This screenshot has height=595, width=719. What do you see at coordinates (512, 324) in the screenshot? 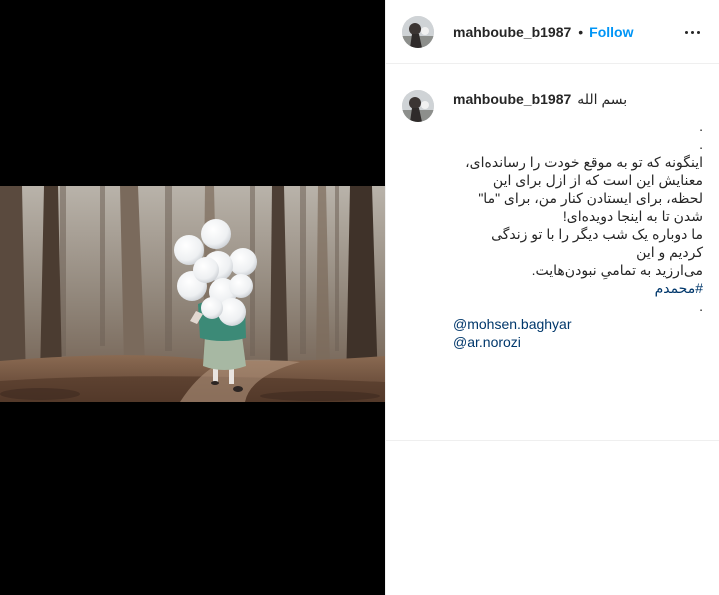
I see `mention-link-mohsen: @mohsen.baghyar` at bounding box center [512, 324].